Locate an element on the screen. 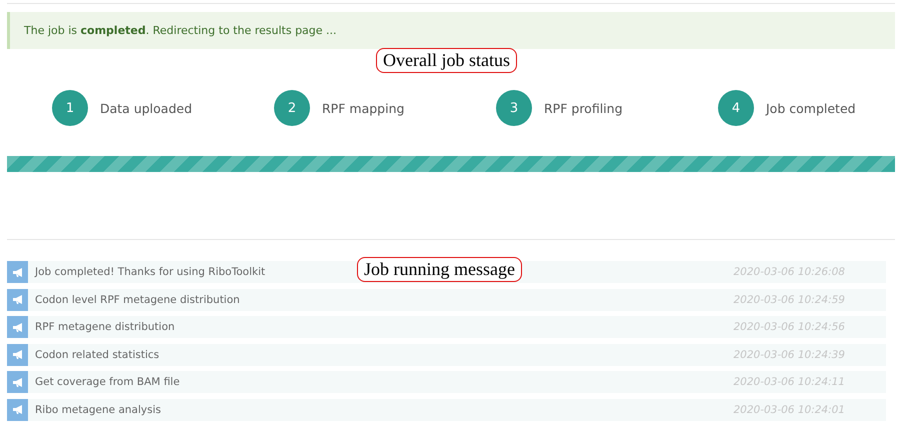  step-number: 1 is located at coordinates (70, 108).